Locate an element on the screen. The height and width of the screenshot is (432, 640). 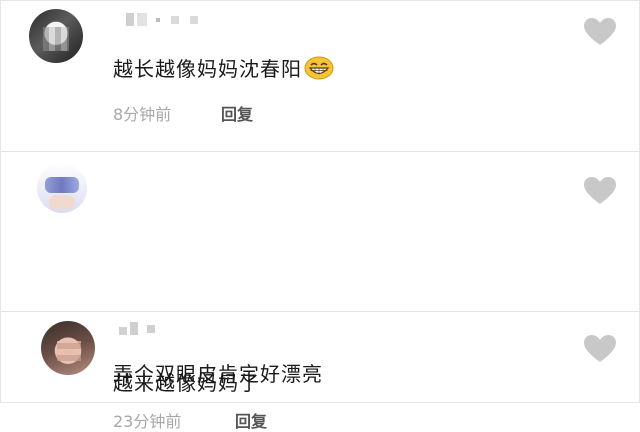
comment-time: 8分钟前 is located at coordinates (142, 114).